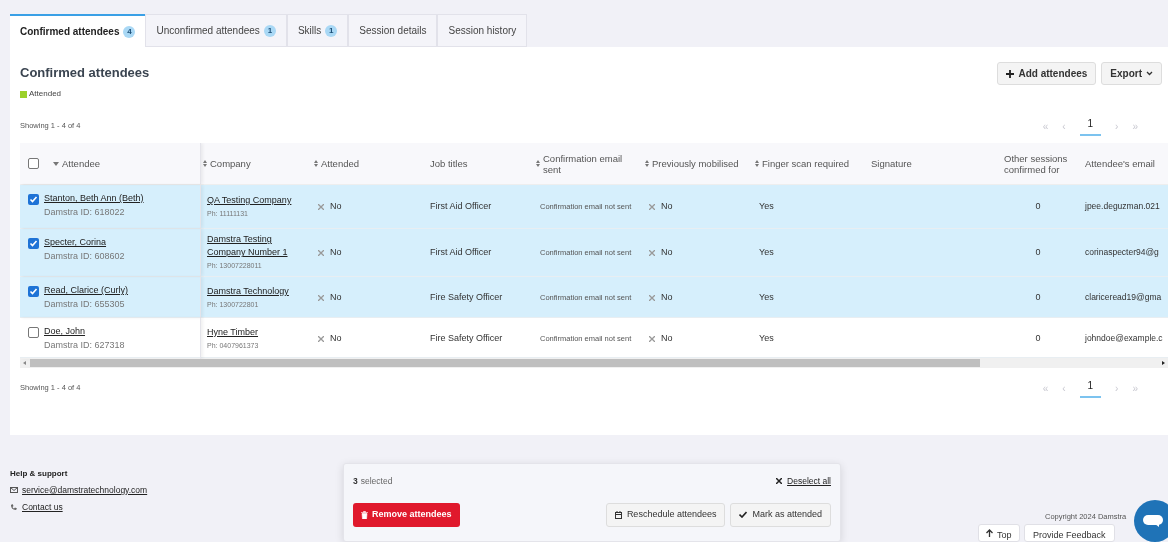 This screenshot has width=1168, height=542. I want to click on attendee-id: Damstra ID: 655305, so click(85, 304).